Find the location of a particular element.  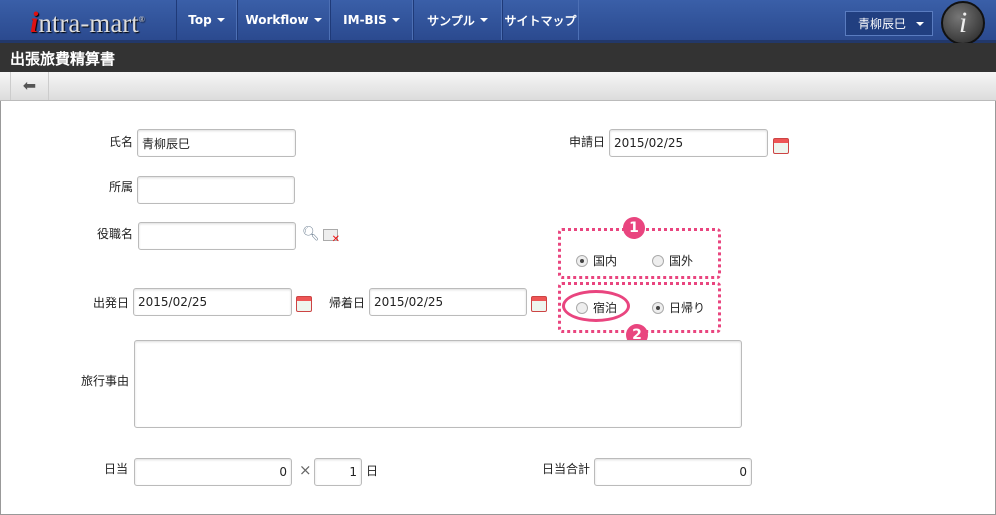

dept-input is located at coordinates (216, 190).